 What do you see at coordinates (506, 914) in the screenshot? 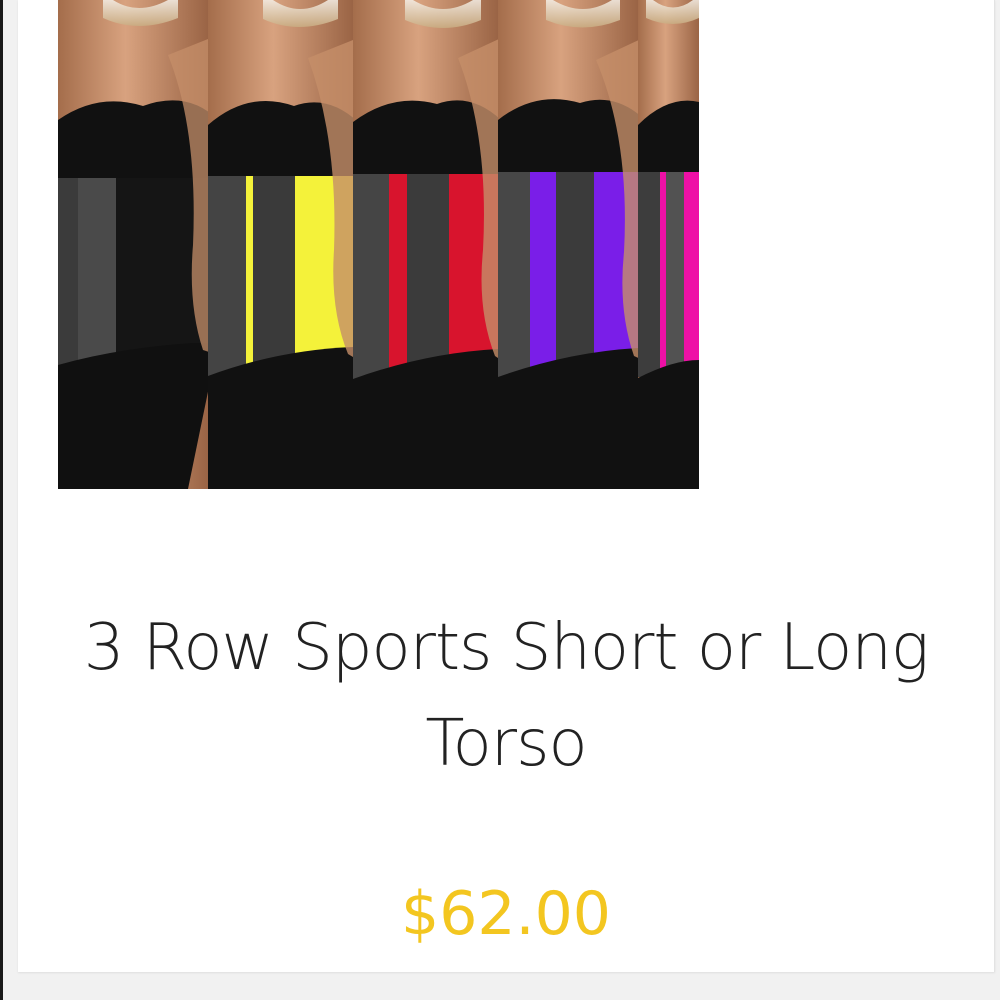
I see `product-price: $62.00` at bounding box center [506, 914].